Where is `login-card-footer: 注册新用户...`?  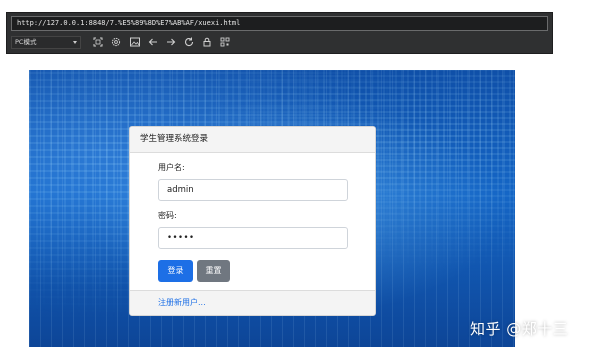
login-card-footer: 注册新用户... is located at coordinates (252, 302).